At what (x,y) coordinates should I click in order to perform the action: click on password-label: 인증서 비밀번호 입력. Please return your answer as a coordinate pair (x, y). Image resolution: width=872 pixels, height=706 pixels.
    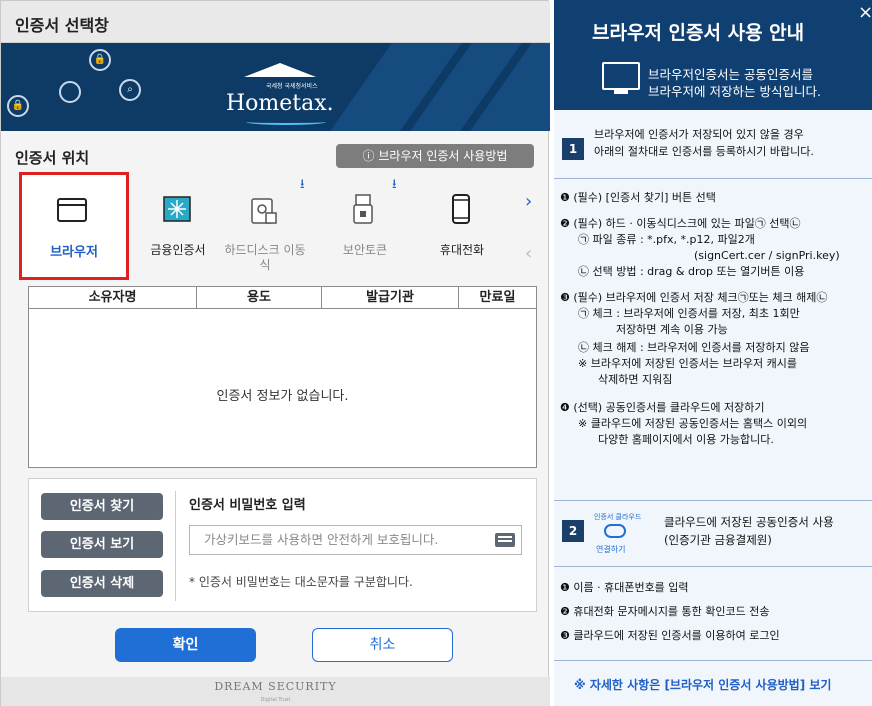
    Looking at the image, I should click on (247, 505).